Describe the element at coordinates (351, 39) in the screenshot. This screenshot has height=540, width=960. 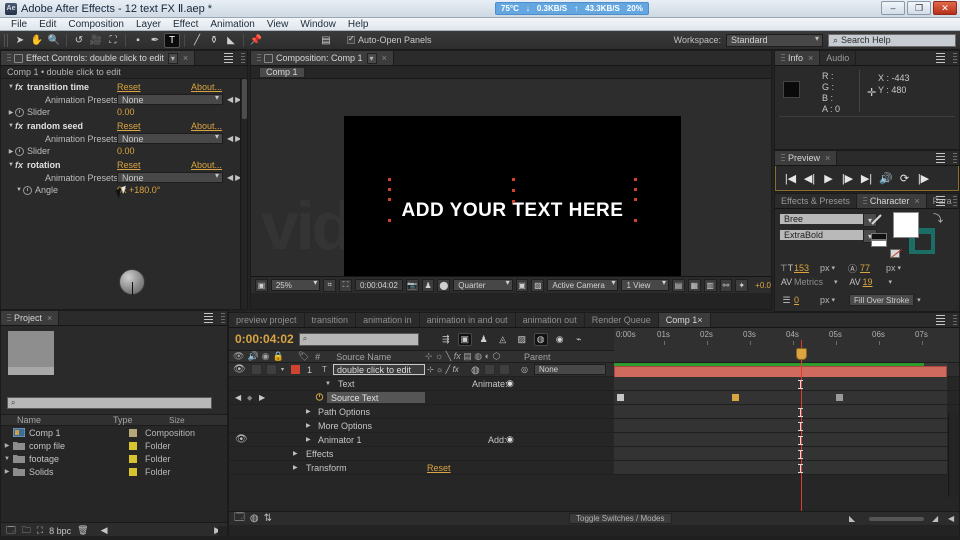
I see `checkbox-icon` at that location.